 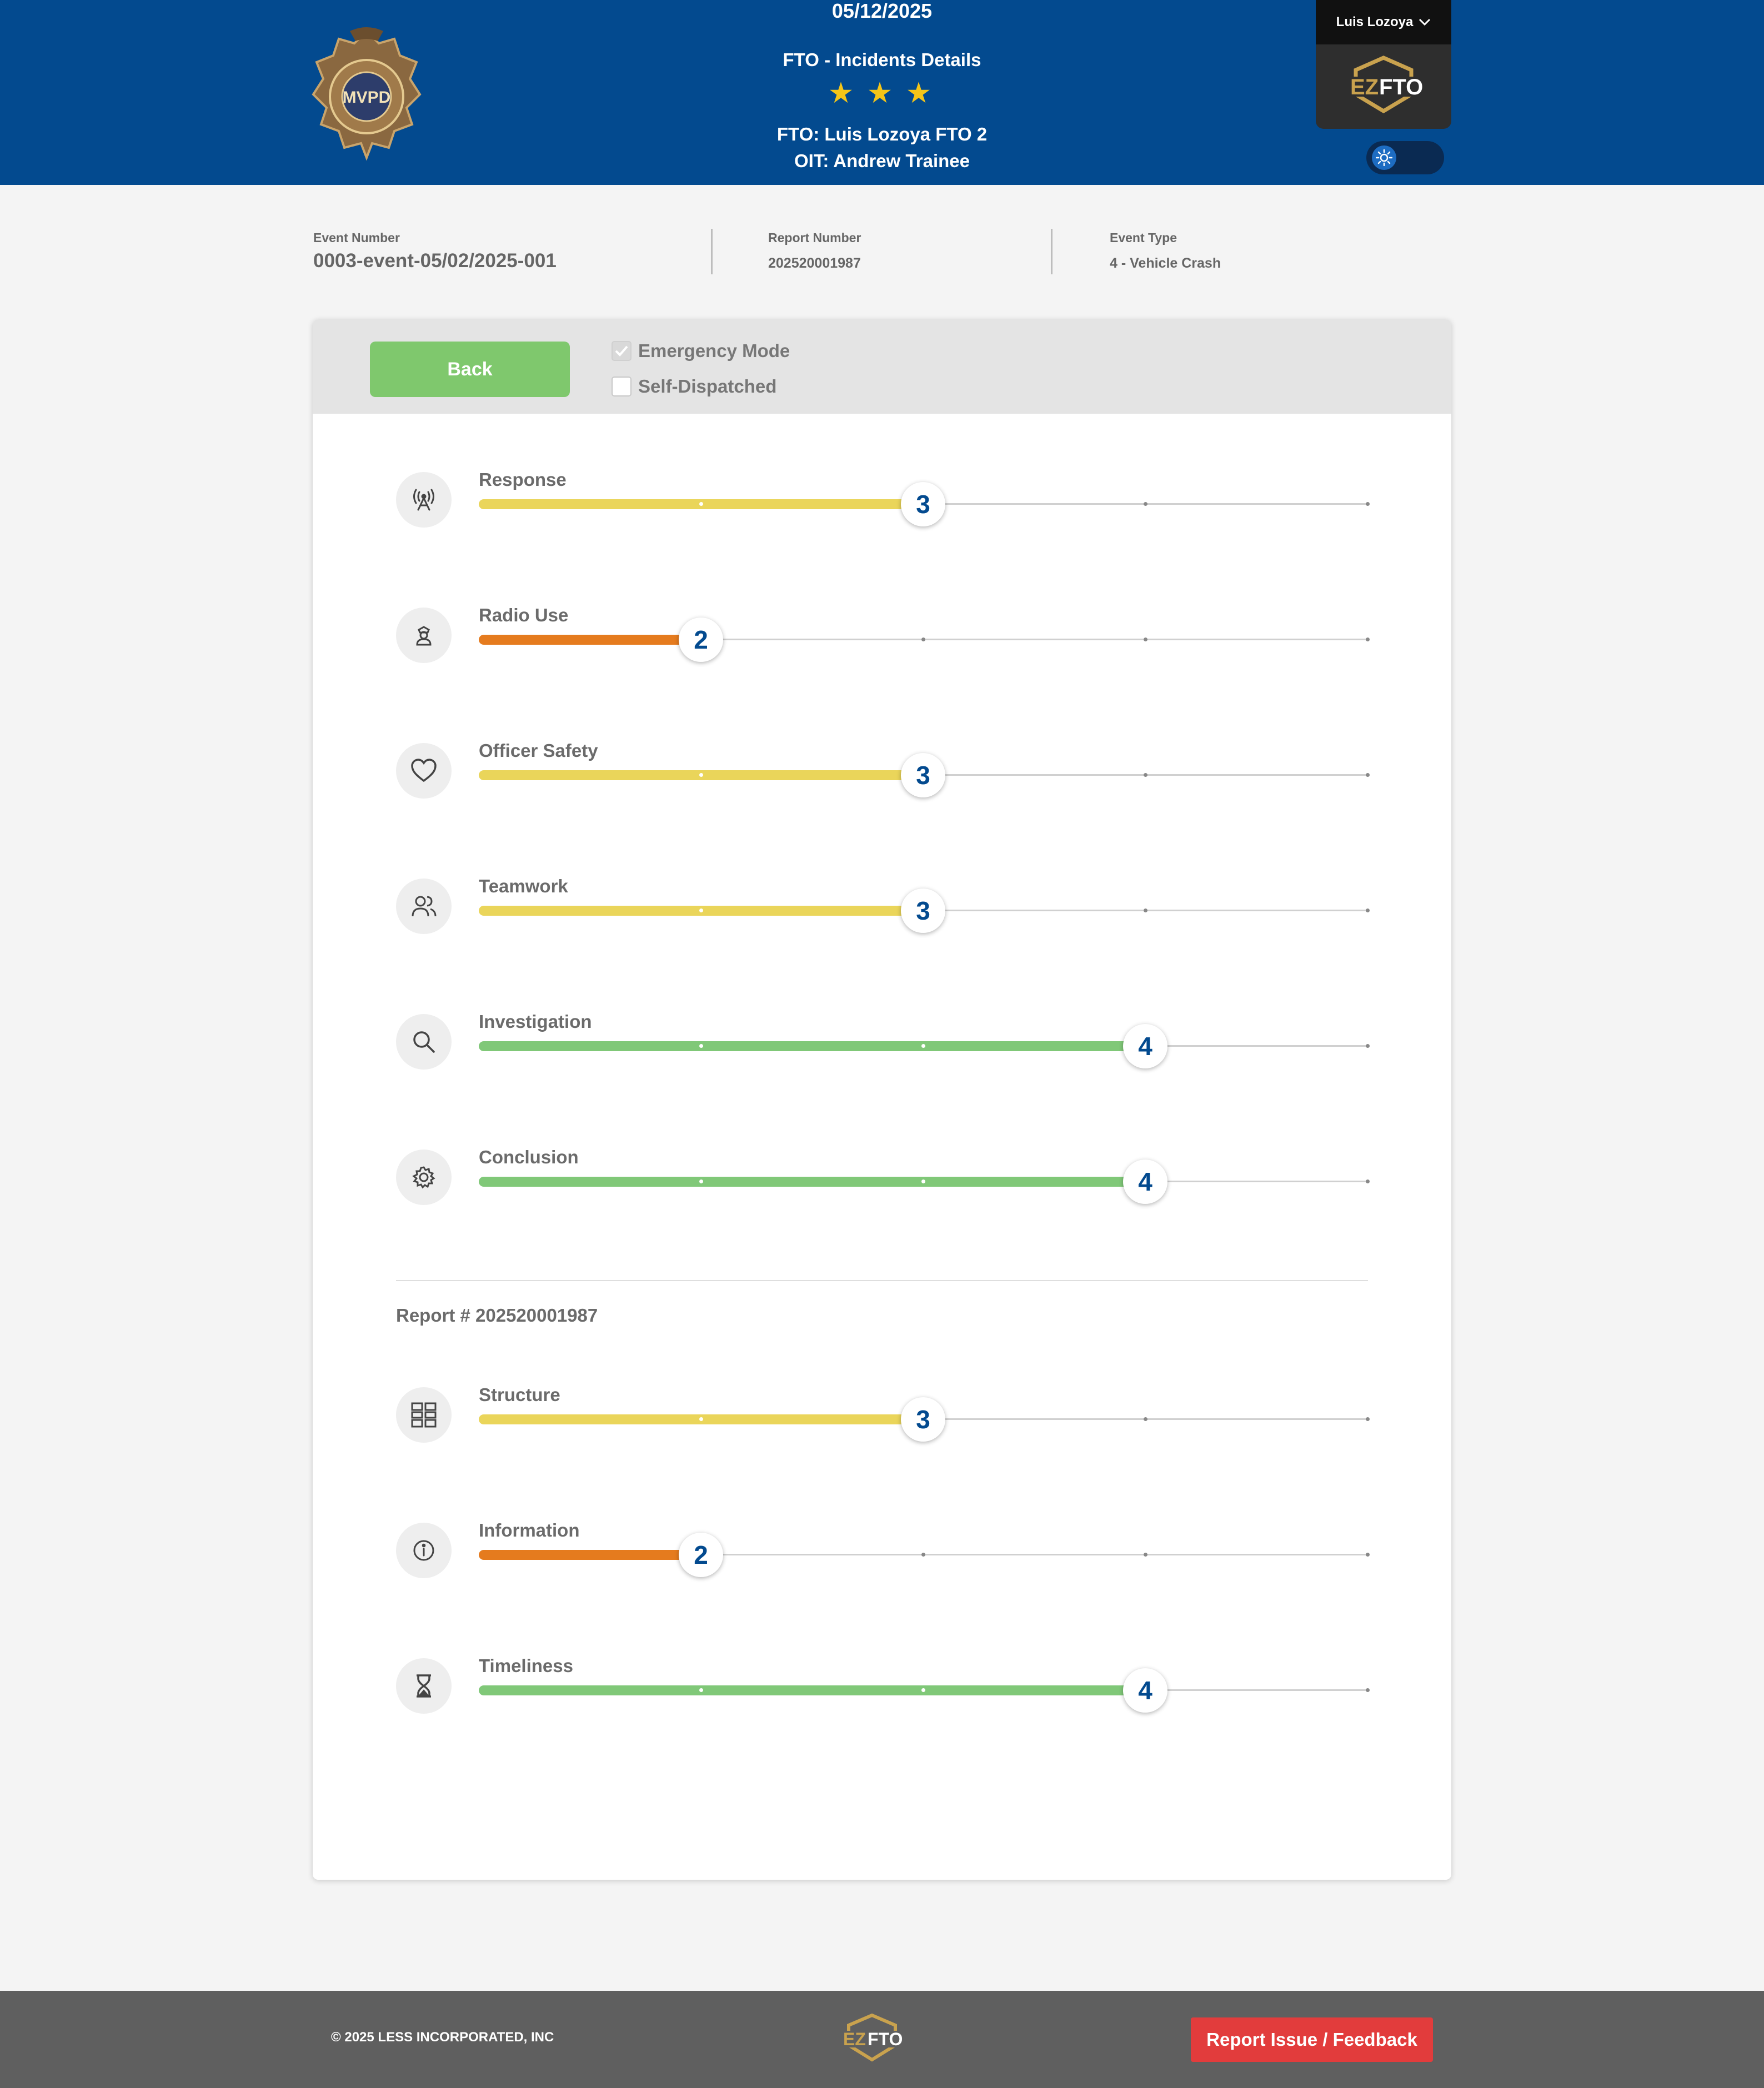 What do you see at coordinates (814, 237) in the screenshot?
I see `report-number-label: Report Number` at bounding box center [814, 237].